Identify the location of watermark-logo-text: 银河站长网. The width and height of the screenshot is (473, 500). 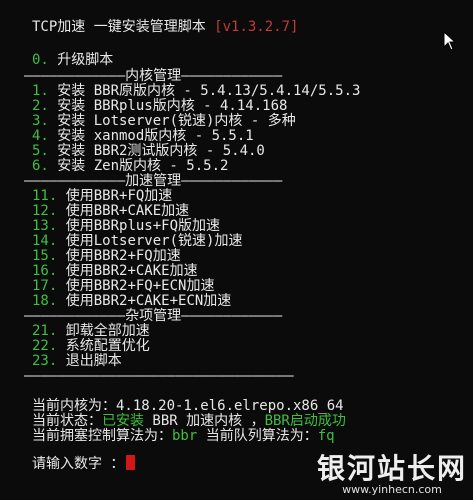
(391, 468).